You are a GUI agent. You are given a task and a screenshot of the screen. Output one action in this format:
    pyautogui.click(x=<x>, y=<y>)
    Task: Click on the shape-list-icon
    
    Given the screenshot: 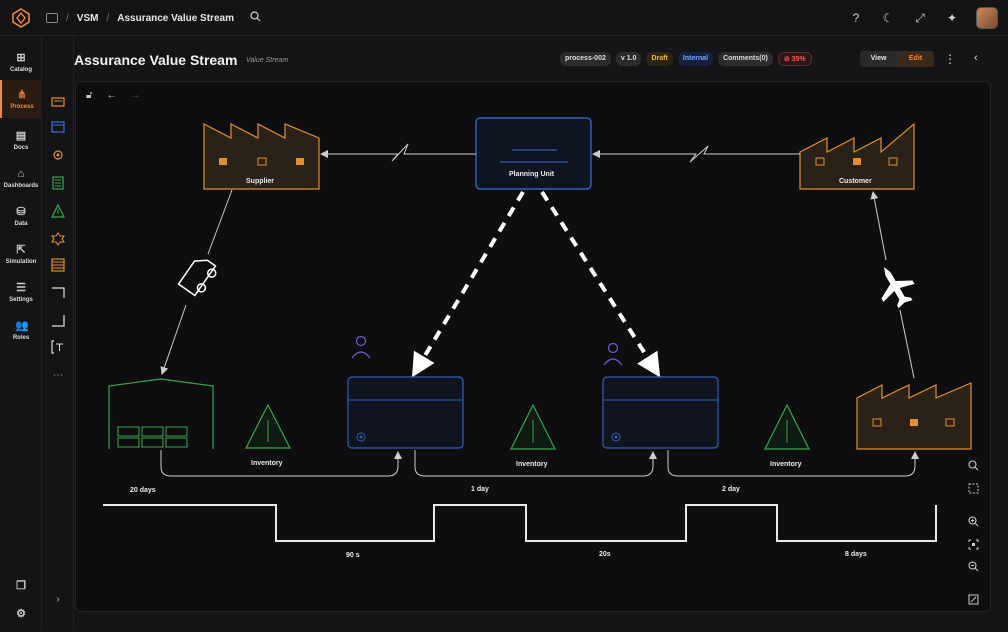 What is the action you would take?
    pyautogui.click(x=58, y=183)
    